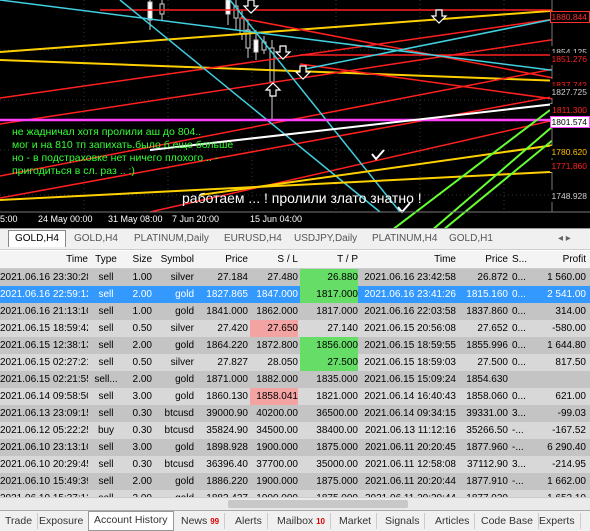 This screenshot has width=590, height=531. What do you see at coordinates (487, 413) in the screenshot?
I see `table-cell-price2: 39331.00` at bounding box center [487, 413].